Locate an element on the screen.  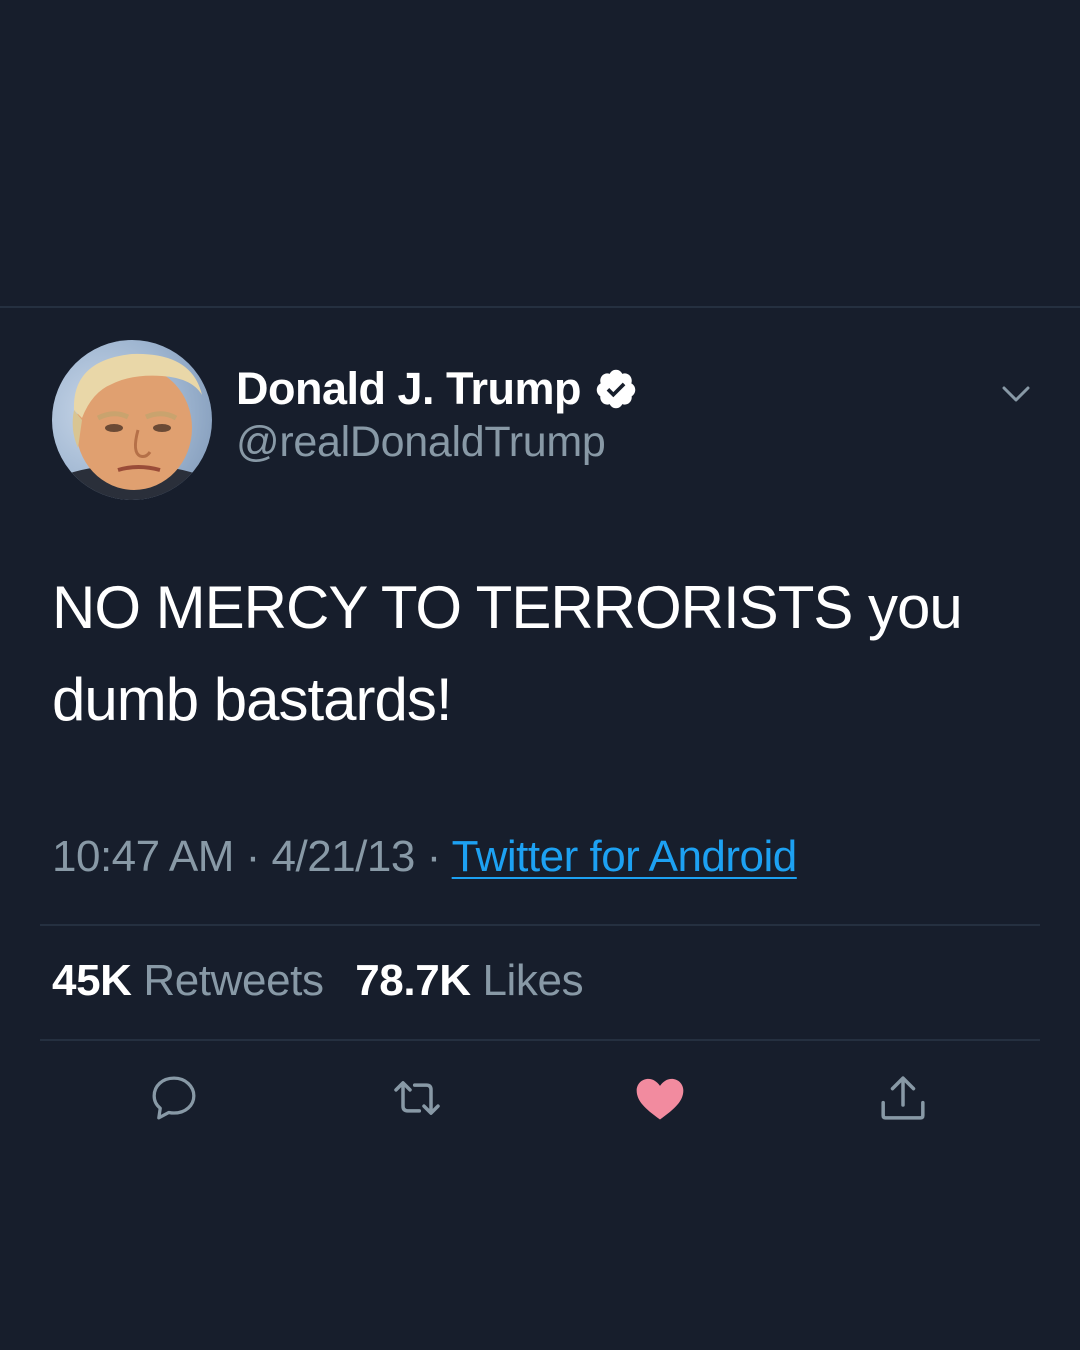
top-divider is located at coordinates (540, 307).